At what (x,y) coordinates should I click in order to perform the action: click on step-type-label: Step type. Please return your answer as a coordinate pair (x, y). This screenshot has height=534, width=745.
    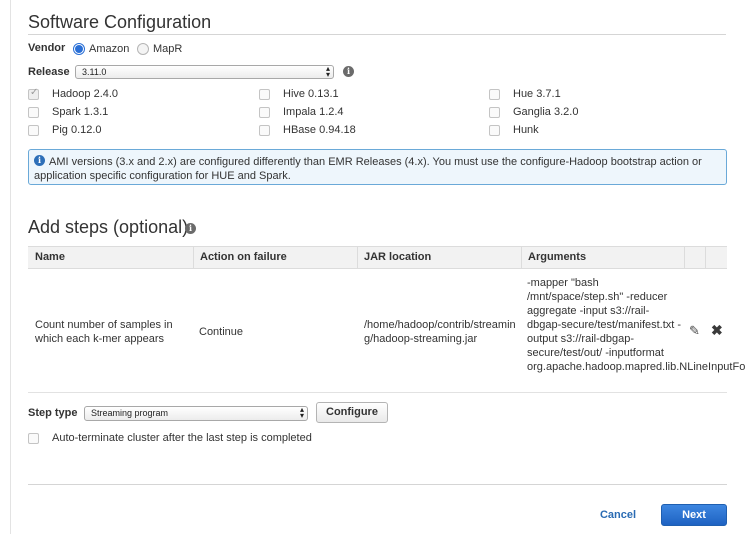
    Looking at the image, I should click on (53, 413).